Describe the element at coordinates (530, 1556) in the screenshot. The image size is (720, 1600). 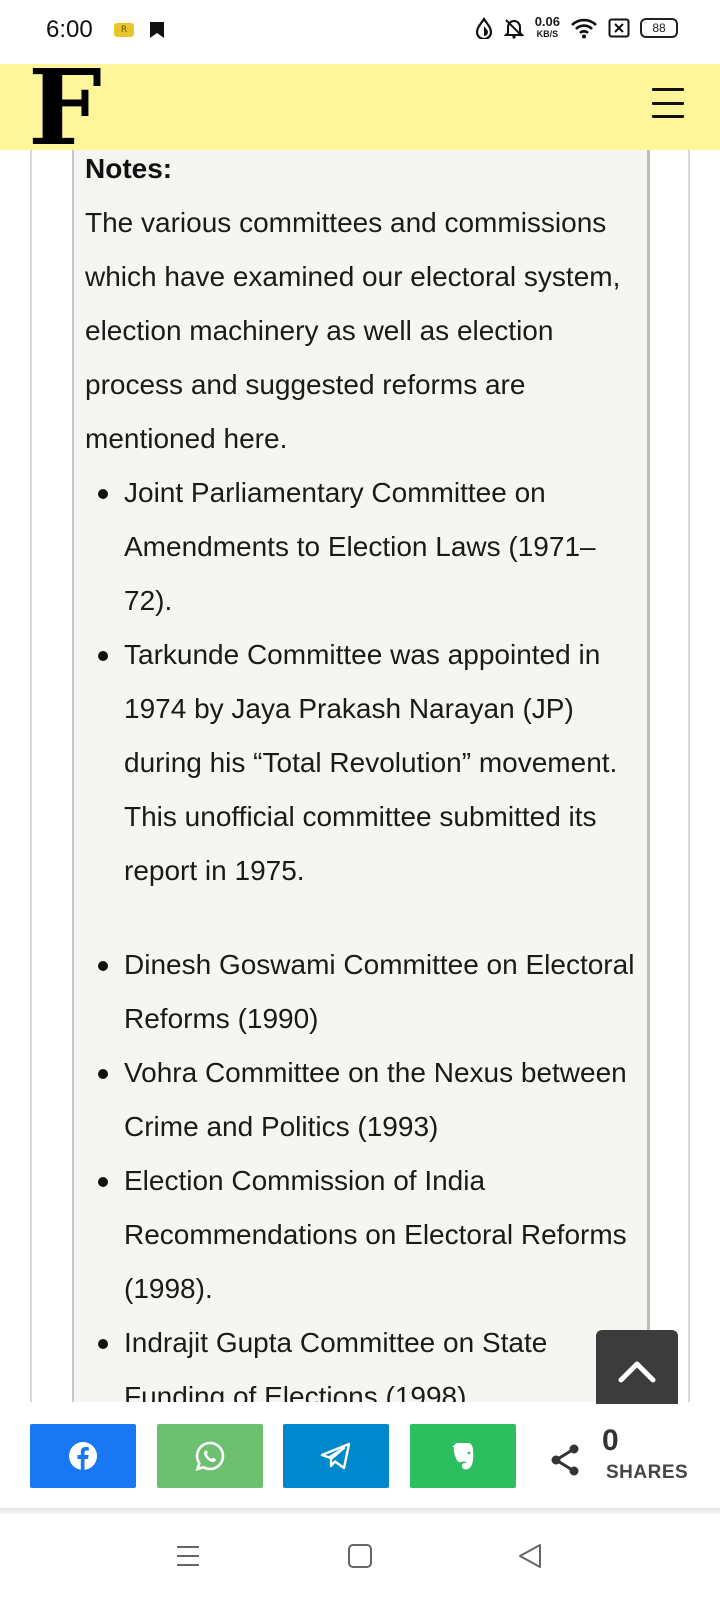
I see `back-nav-icon` at that location.